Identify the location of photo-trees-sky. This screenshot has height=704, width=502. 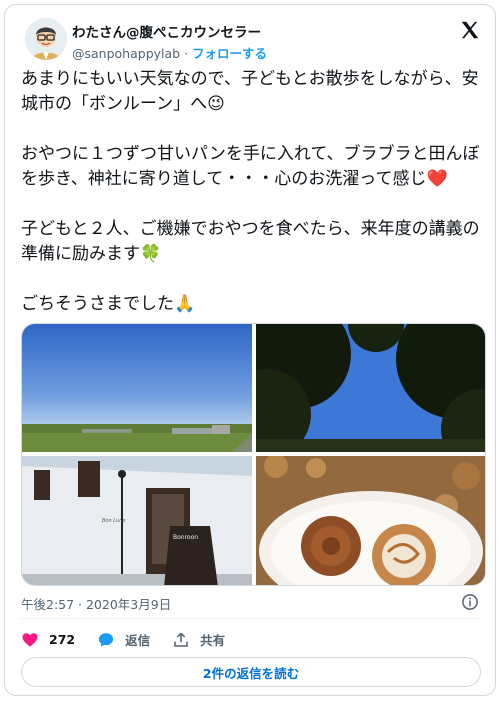
(370, 388).